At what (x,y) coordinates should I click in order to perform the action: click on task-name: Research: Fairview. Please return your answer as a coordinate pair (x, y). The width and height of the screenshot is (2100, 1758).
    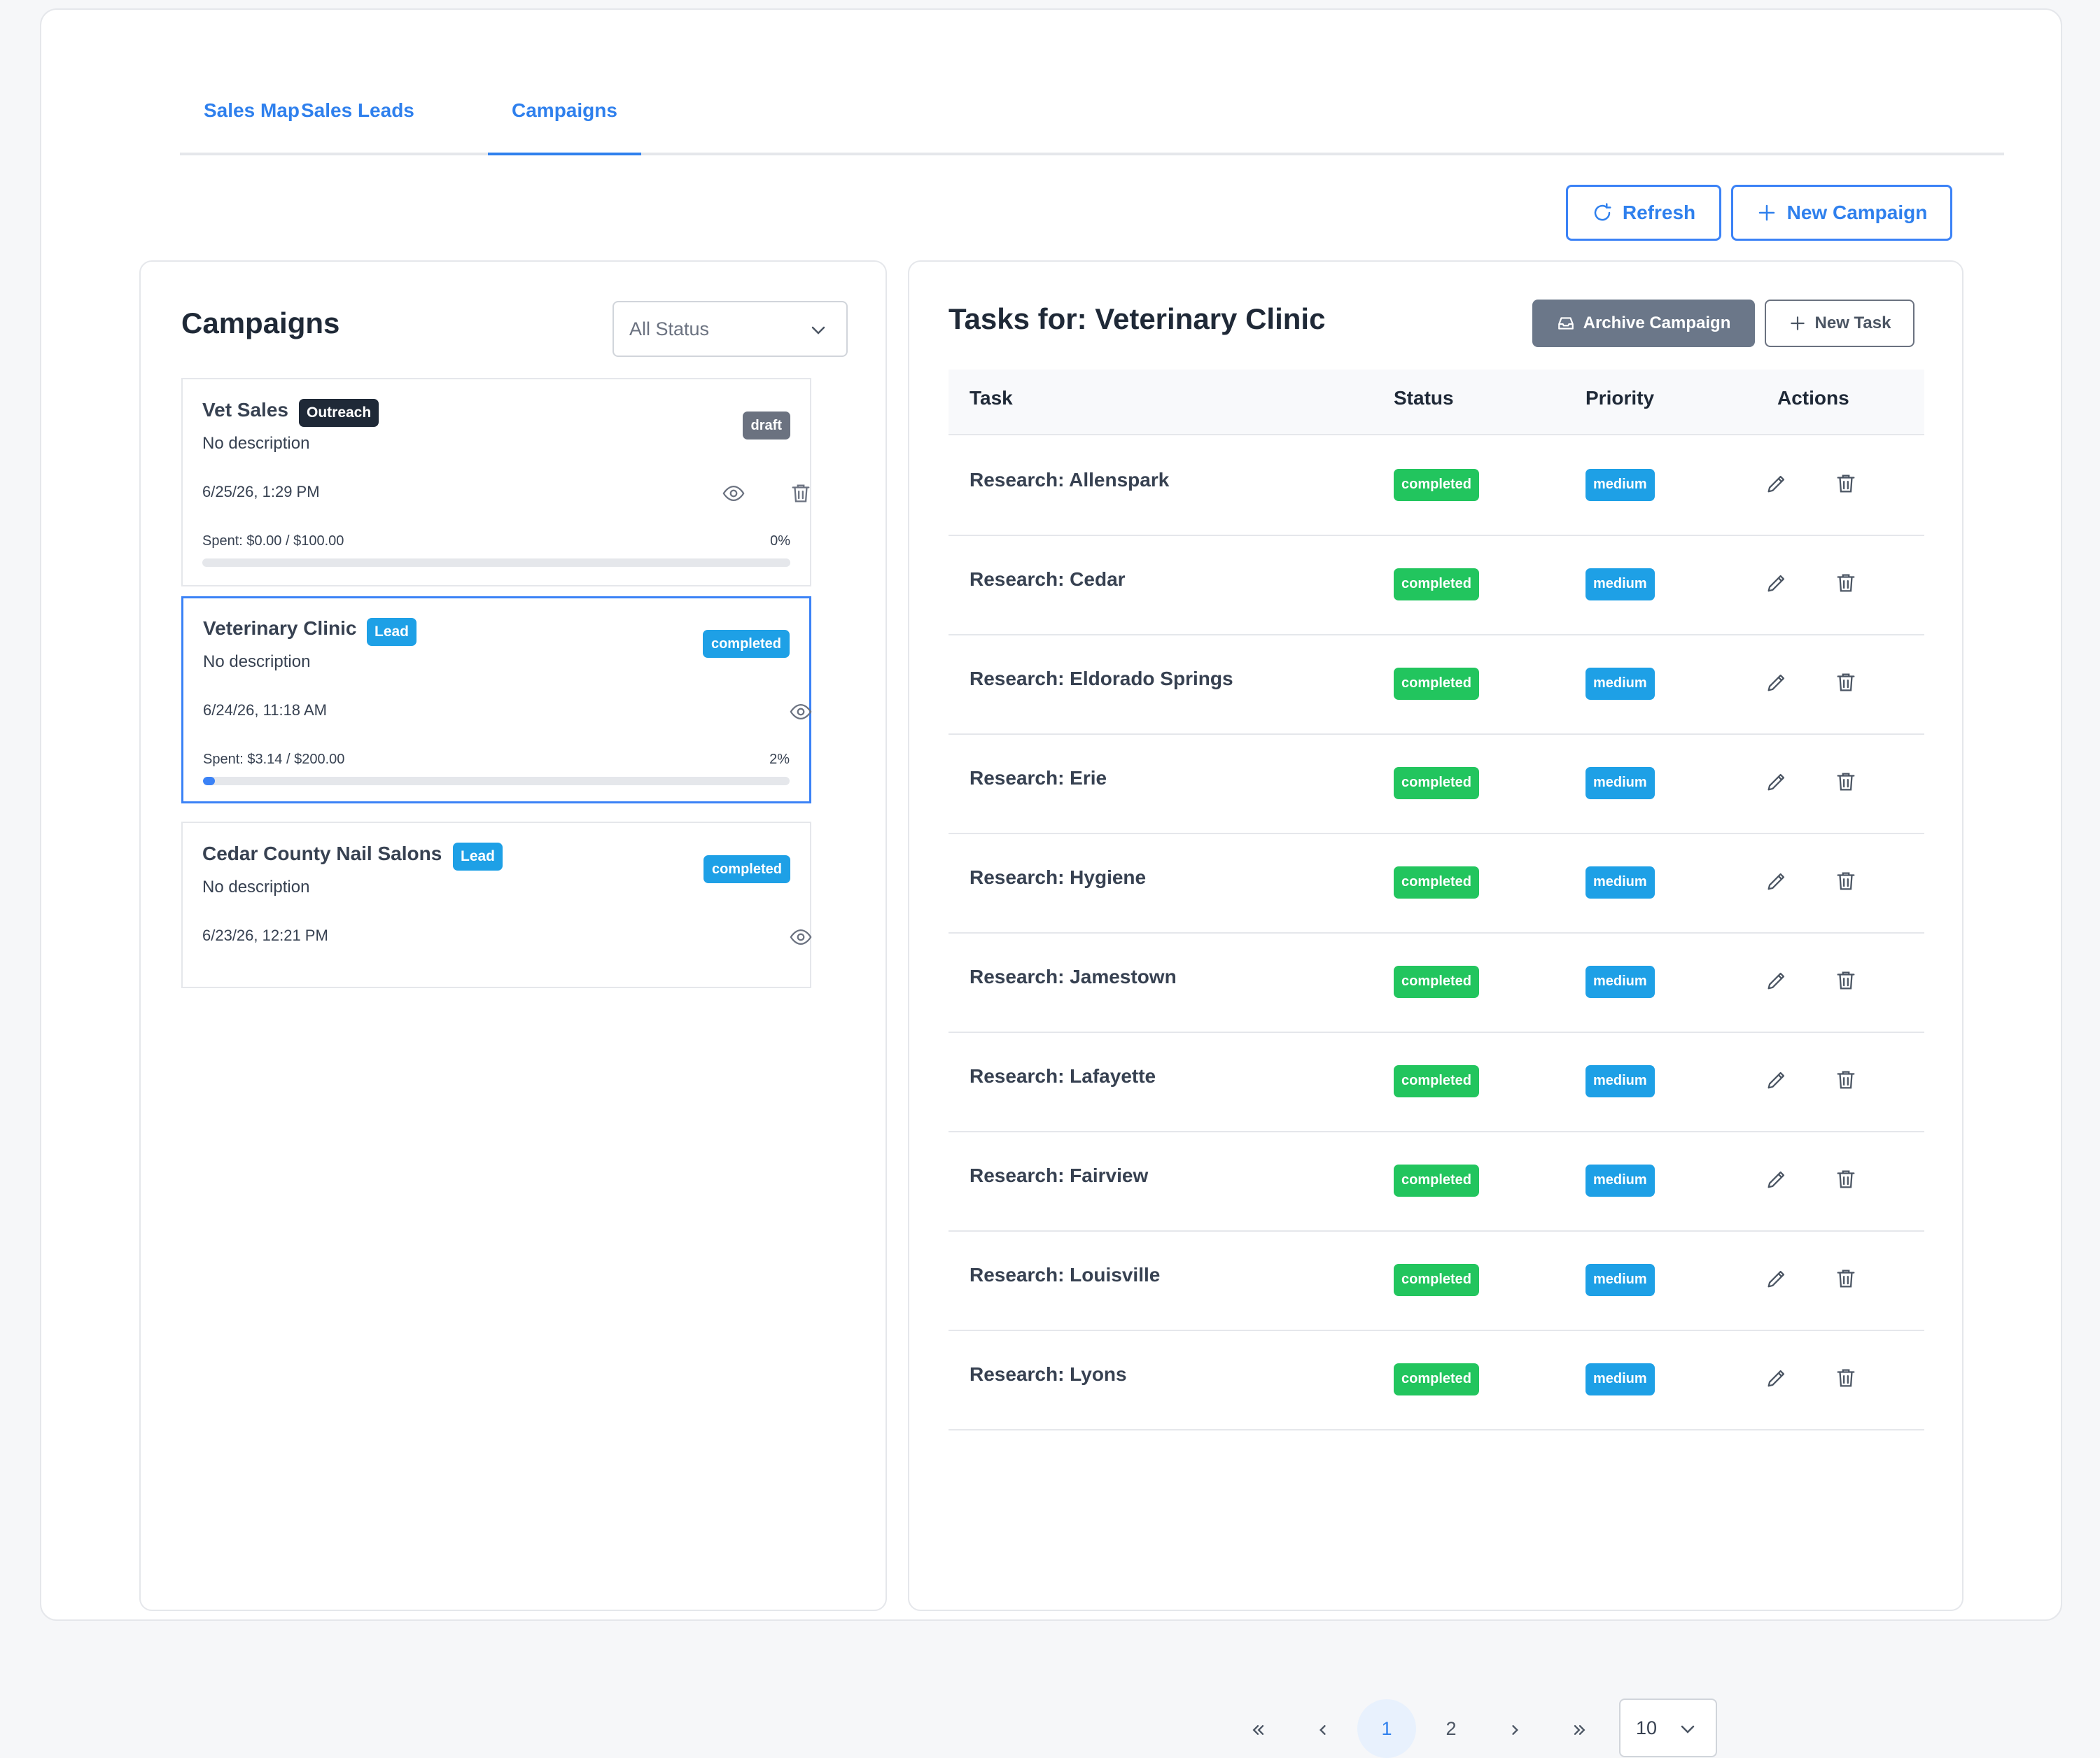
    Looking at the image, I should click on (1059, 1176).